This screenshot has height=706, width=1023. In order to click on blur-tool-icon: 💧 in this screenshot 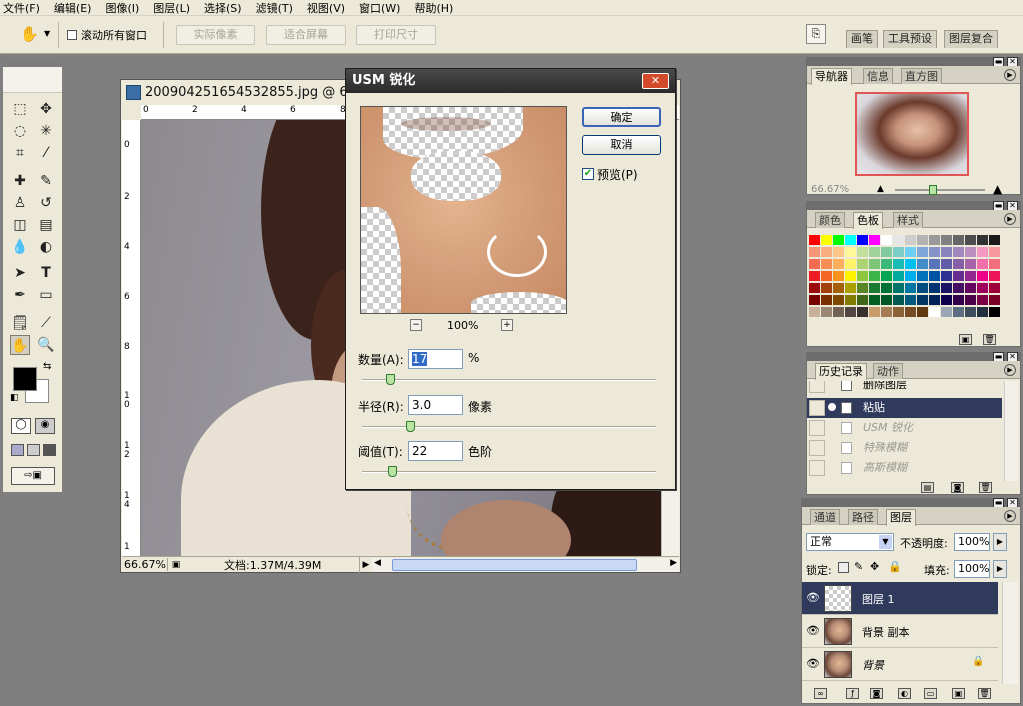, I will do `click(20, 247)`.